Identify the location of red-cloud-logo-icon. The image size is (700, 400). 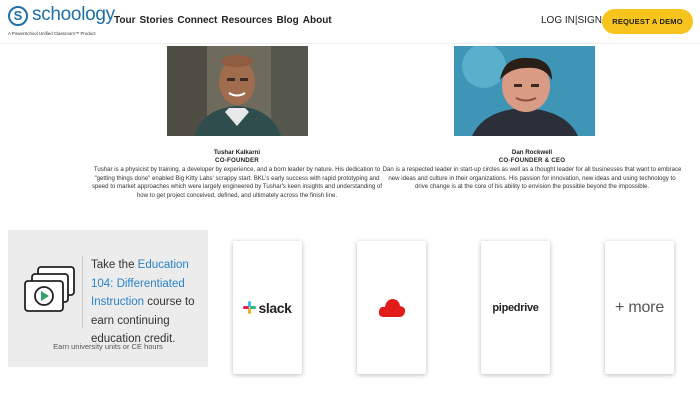
(391, 307).